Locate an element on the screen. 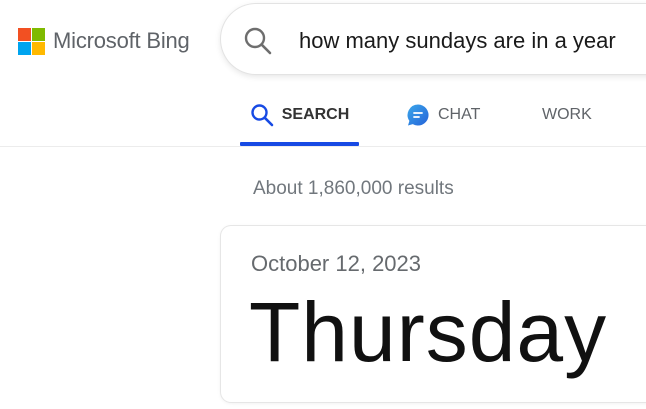 This screenshot has width=646, height=409. microsoft-logo-icon is located at coordinates (31, 41).